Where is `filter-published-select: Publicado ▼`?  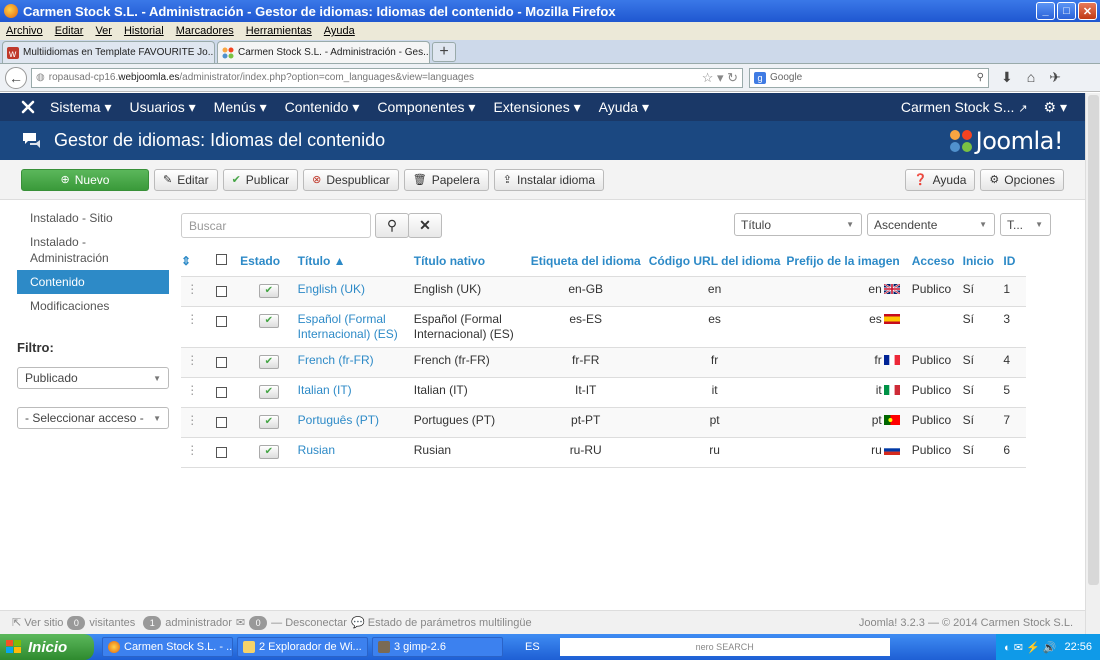
filter-published-select: Publicado ▼ is located at coordinates (93, 378).